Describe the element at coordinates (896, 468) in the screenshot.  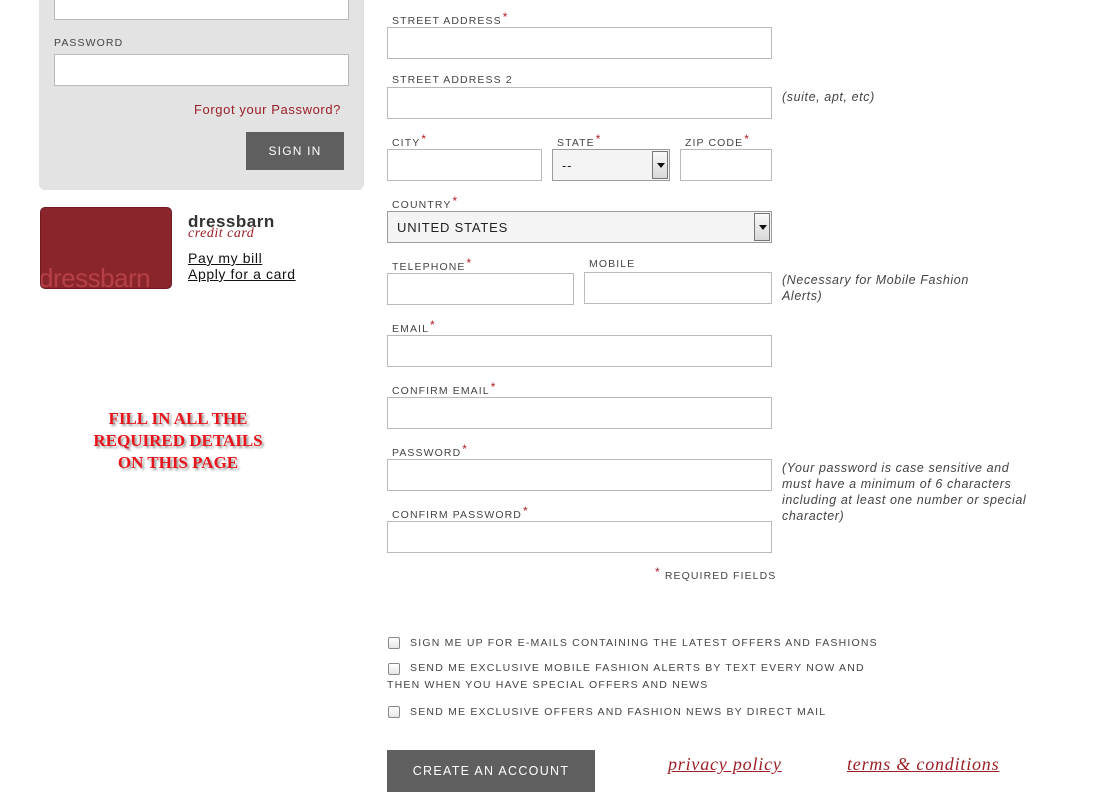
I see `hint-line: (Your password is case sensitive and` at that location.